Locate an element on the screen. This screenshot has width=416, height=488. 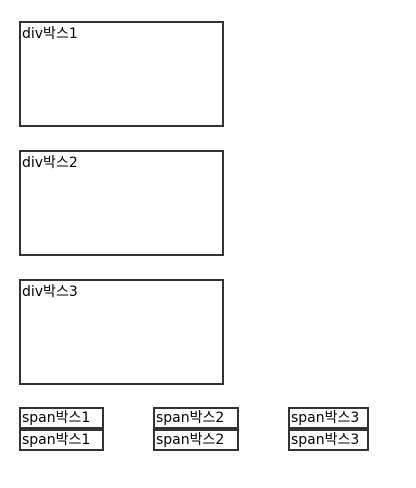
div-box-2: div박스2 is located at coordinates (121, 203).